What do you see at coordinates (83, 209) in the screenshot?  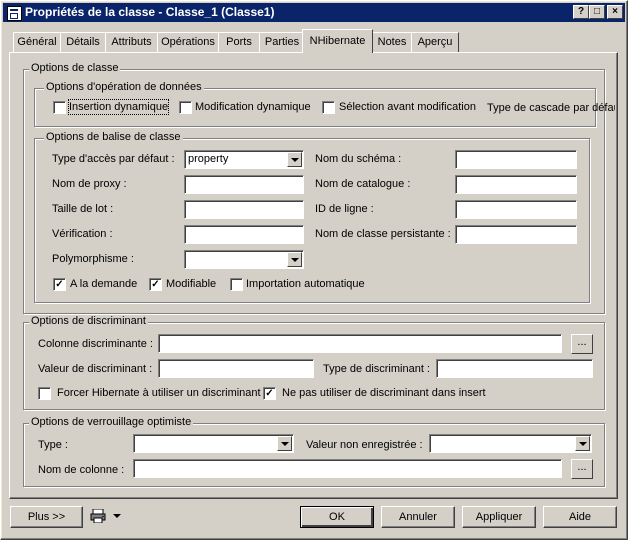 I see `batch-size-label: Taille de lot :` at bounding box center [83, 209].